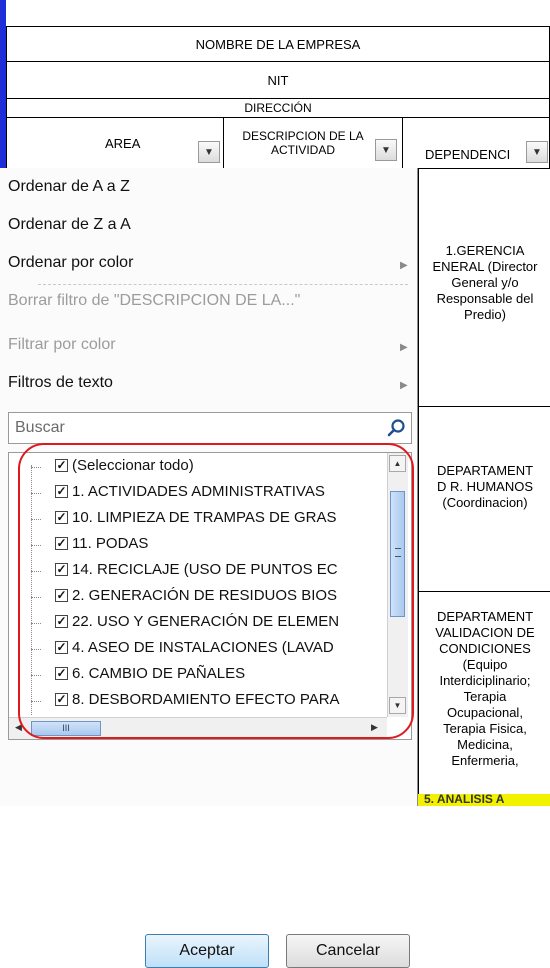 The image size is (550, 968). What do you see at coordinates (485, 664) in the screenshot?
I see `dep-line: (Equipo` at bounding box center [485, 664].